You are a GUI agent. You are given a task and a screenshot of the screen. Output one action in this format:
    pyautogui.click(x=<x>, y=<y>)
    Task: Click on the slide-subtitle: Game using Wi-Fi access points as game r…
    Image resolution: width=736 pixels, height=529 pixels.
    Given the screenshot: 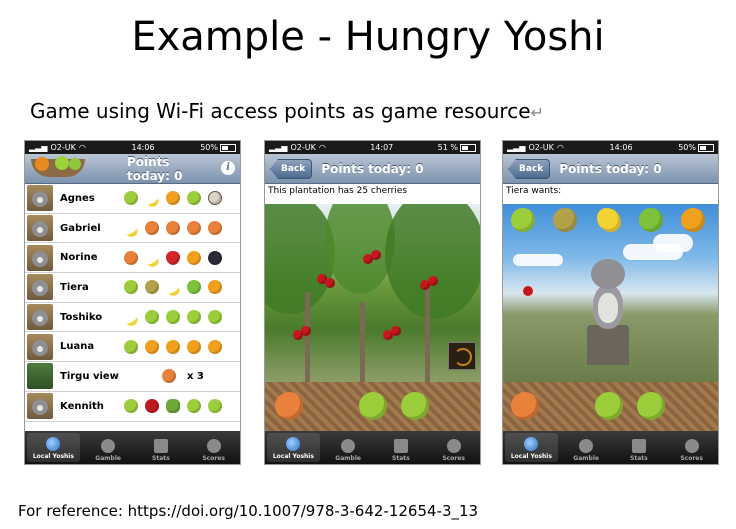 What is the action you would take?
    pyautogui.click(x=287, y=111)
    